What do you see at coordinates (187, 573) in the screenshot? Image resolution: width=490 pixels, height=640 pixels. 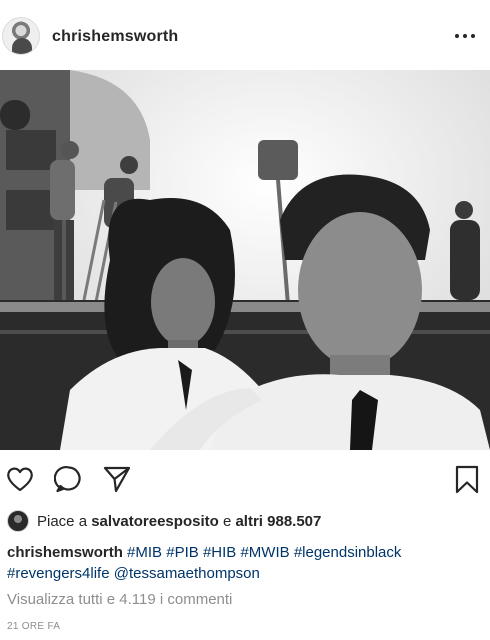 I see `mention-tessamaethompson: @tessamaethompson` at bounding box center [187, 573].